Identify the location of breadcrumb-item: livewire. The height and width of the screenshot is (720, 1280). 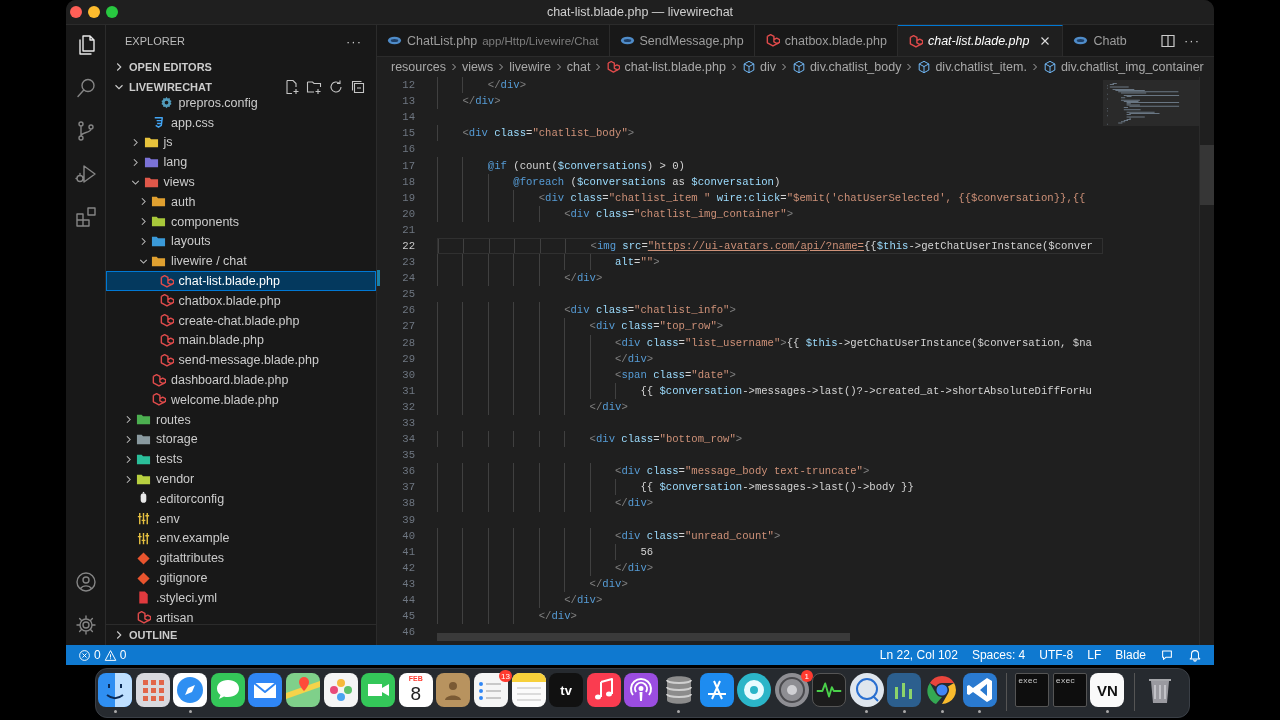
(530, 67).